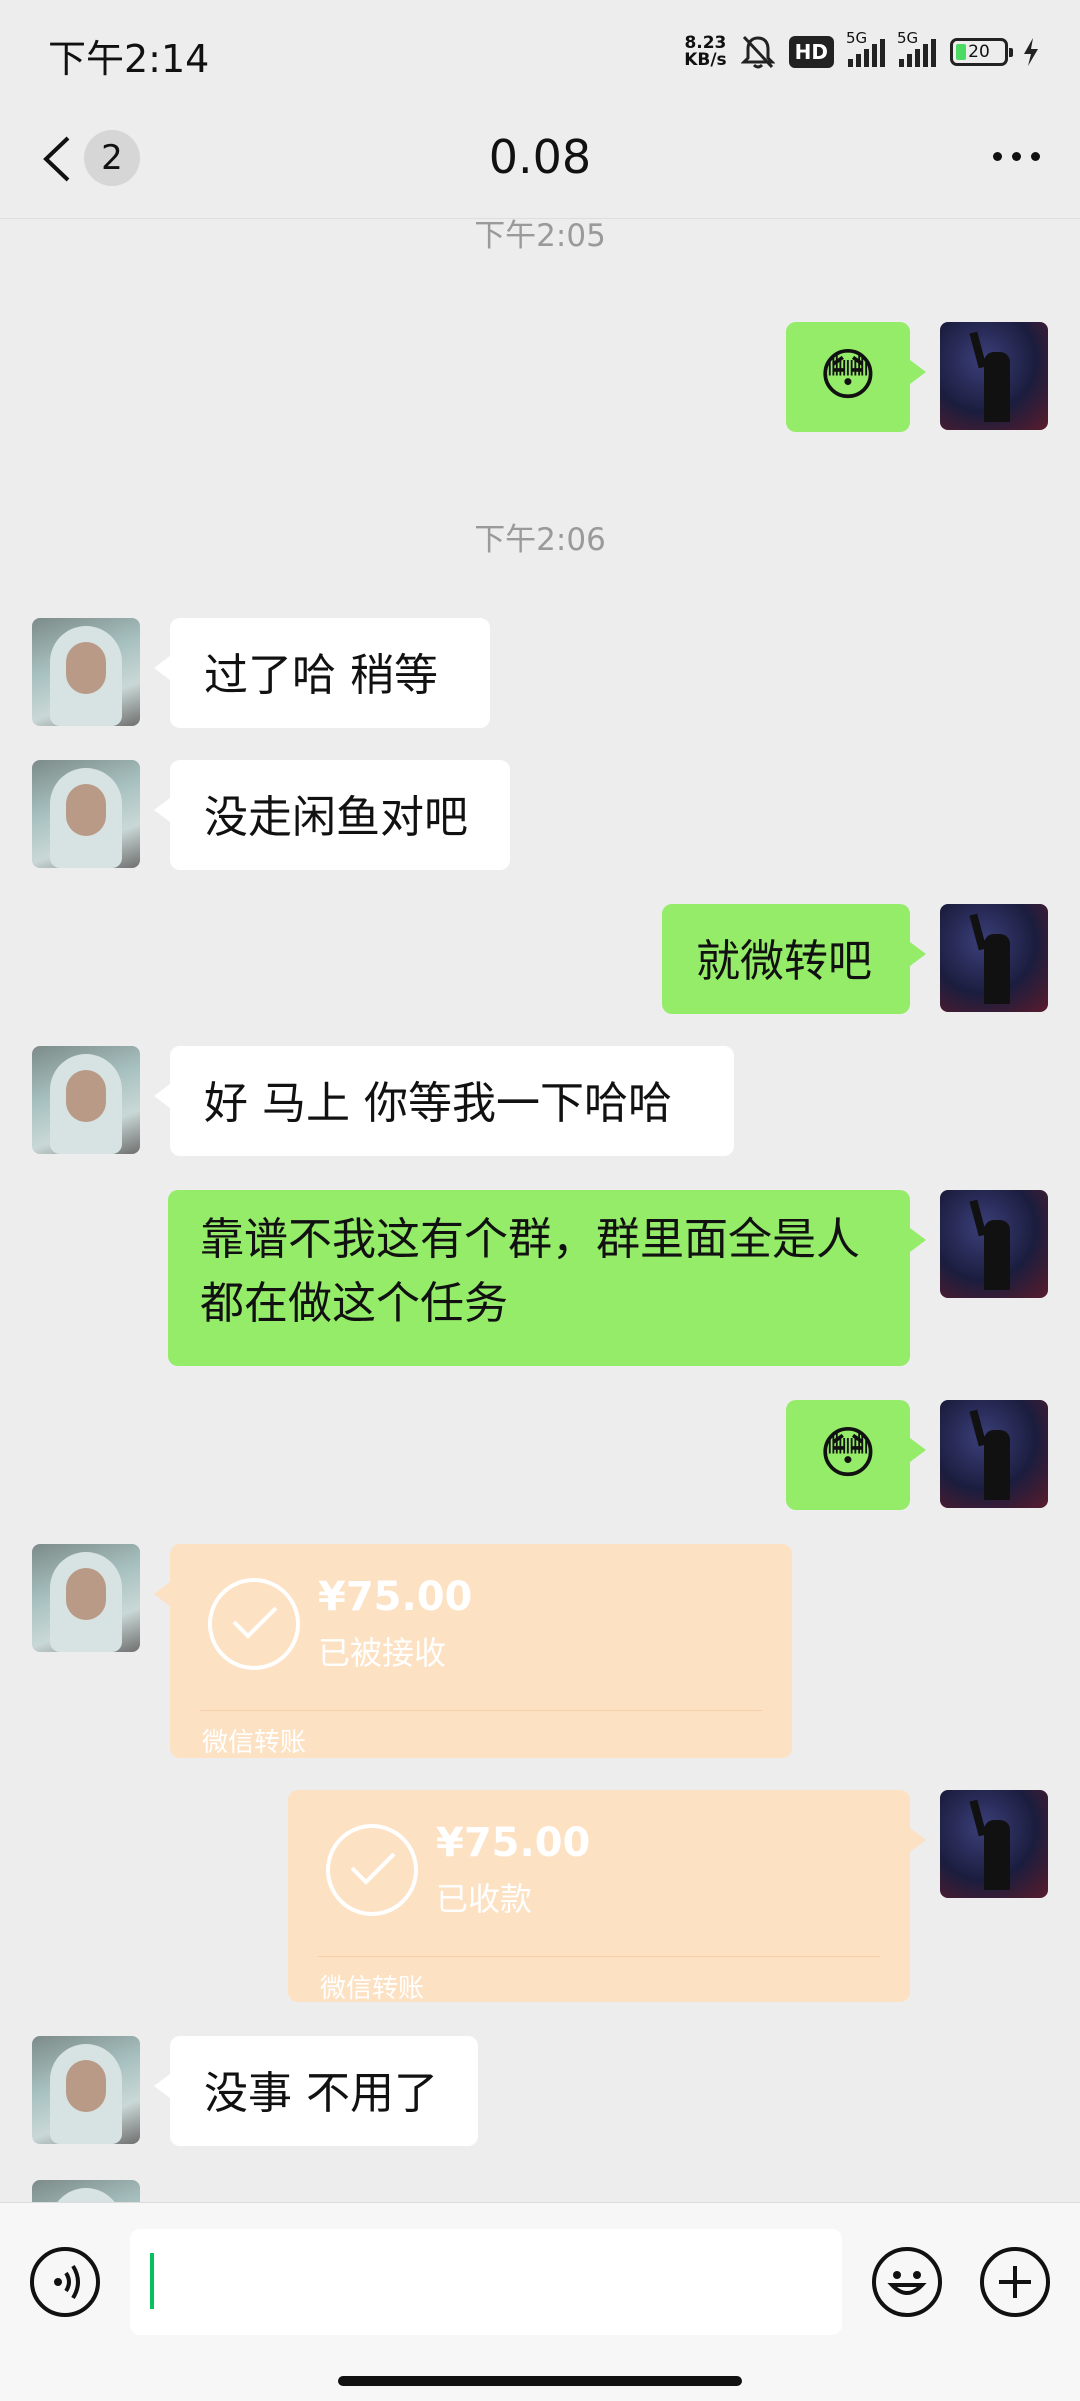 This screenshot has width=1080, height=2401. I want to click on signal-icon-1: 5G, so click(865, 48).